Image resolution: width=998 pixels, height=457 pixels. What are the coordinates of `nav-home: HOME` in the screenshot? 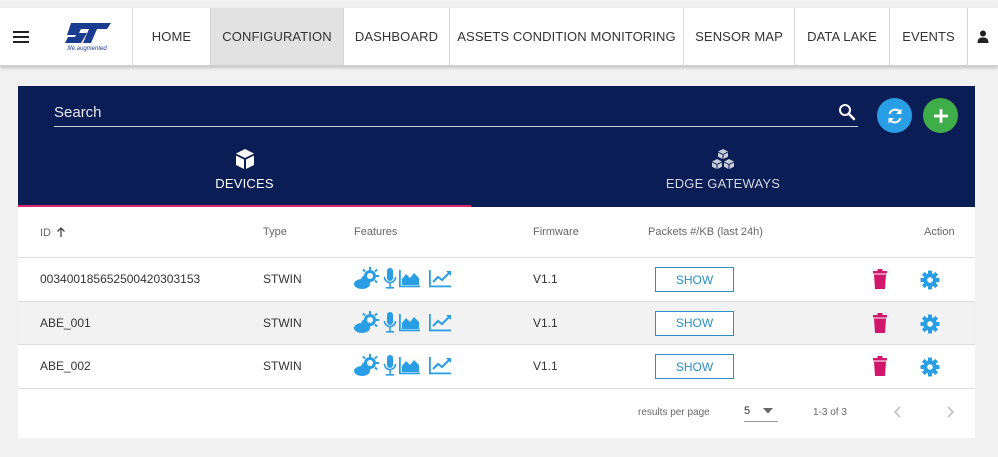 It's located at (171, 36).